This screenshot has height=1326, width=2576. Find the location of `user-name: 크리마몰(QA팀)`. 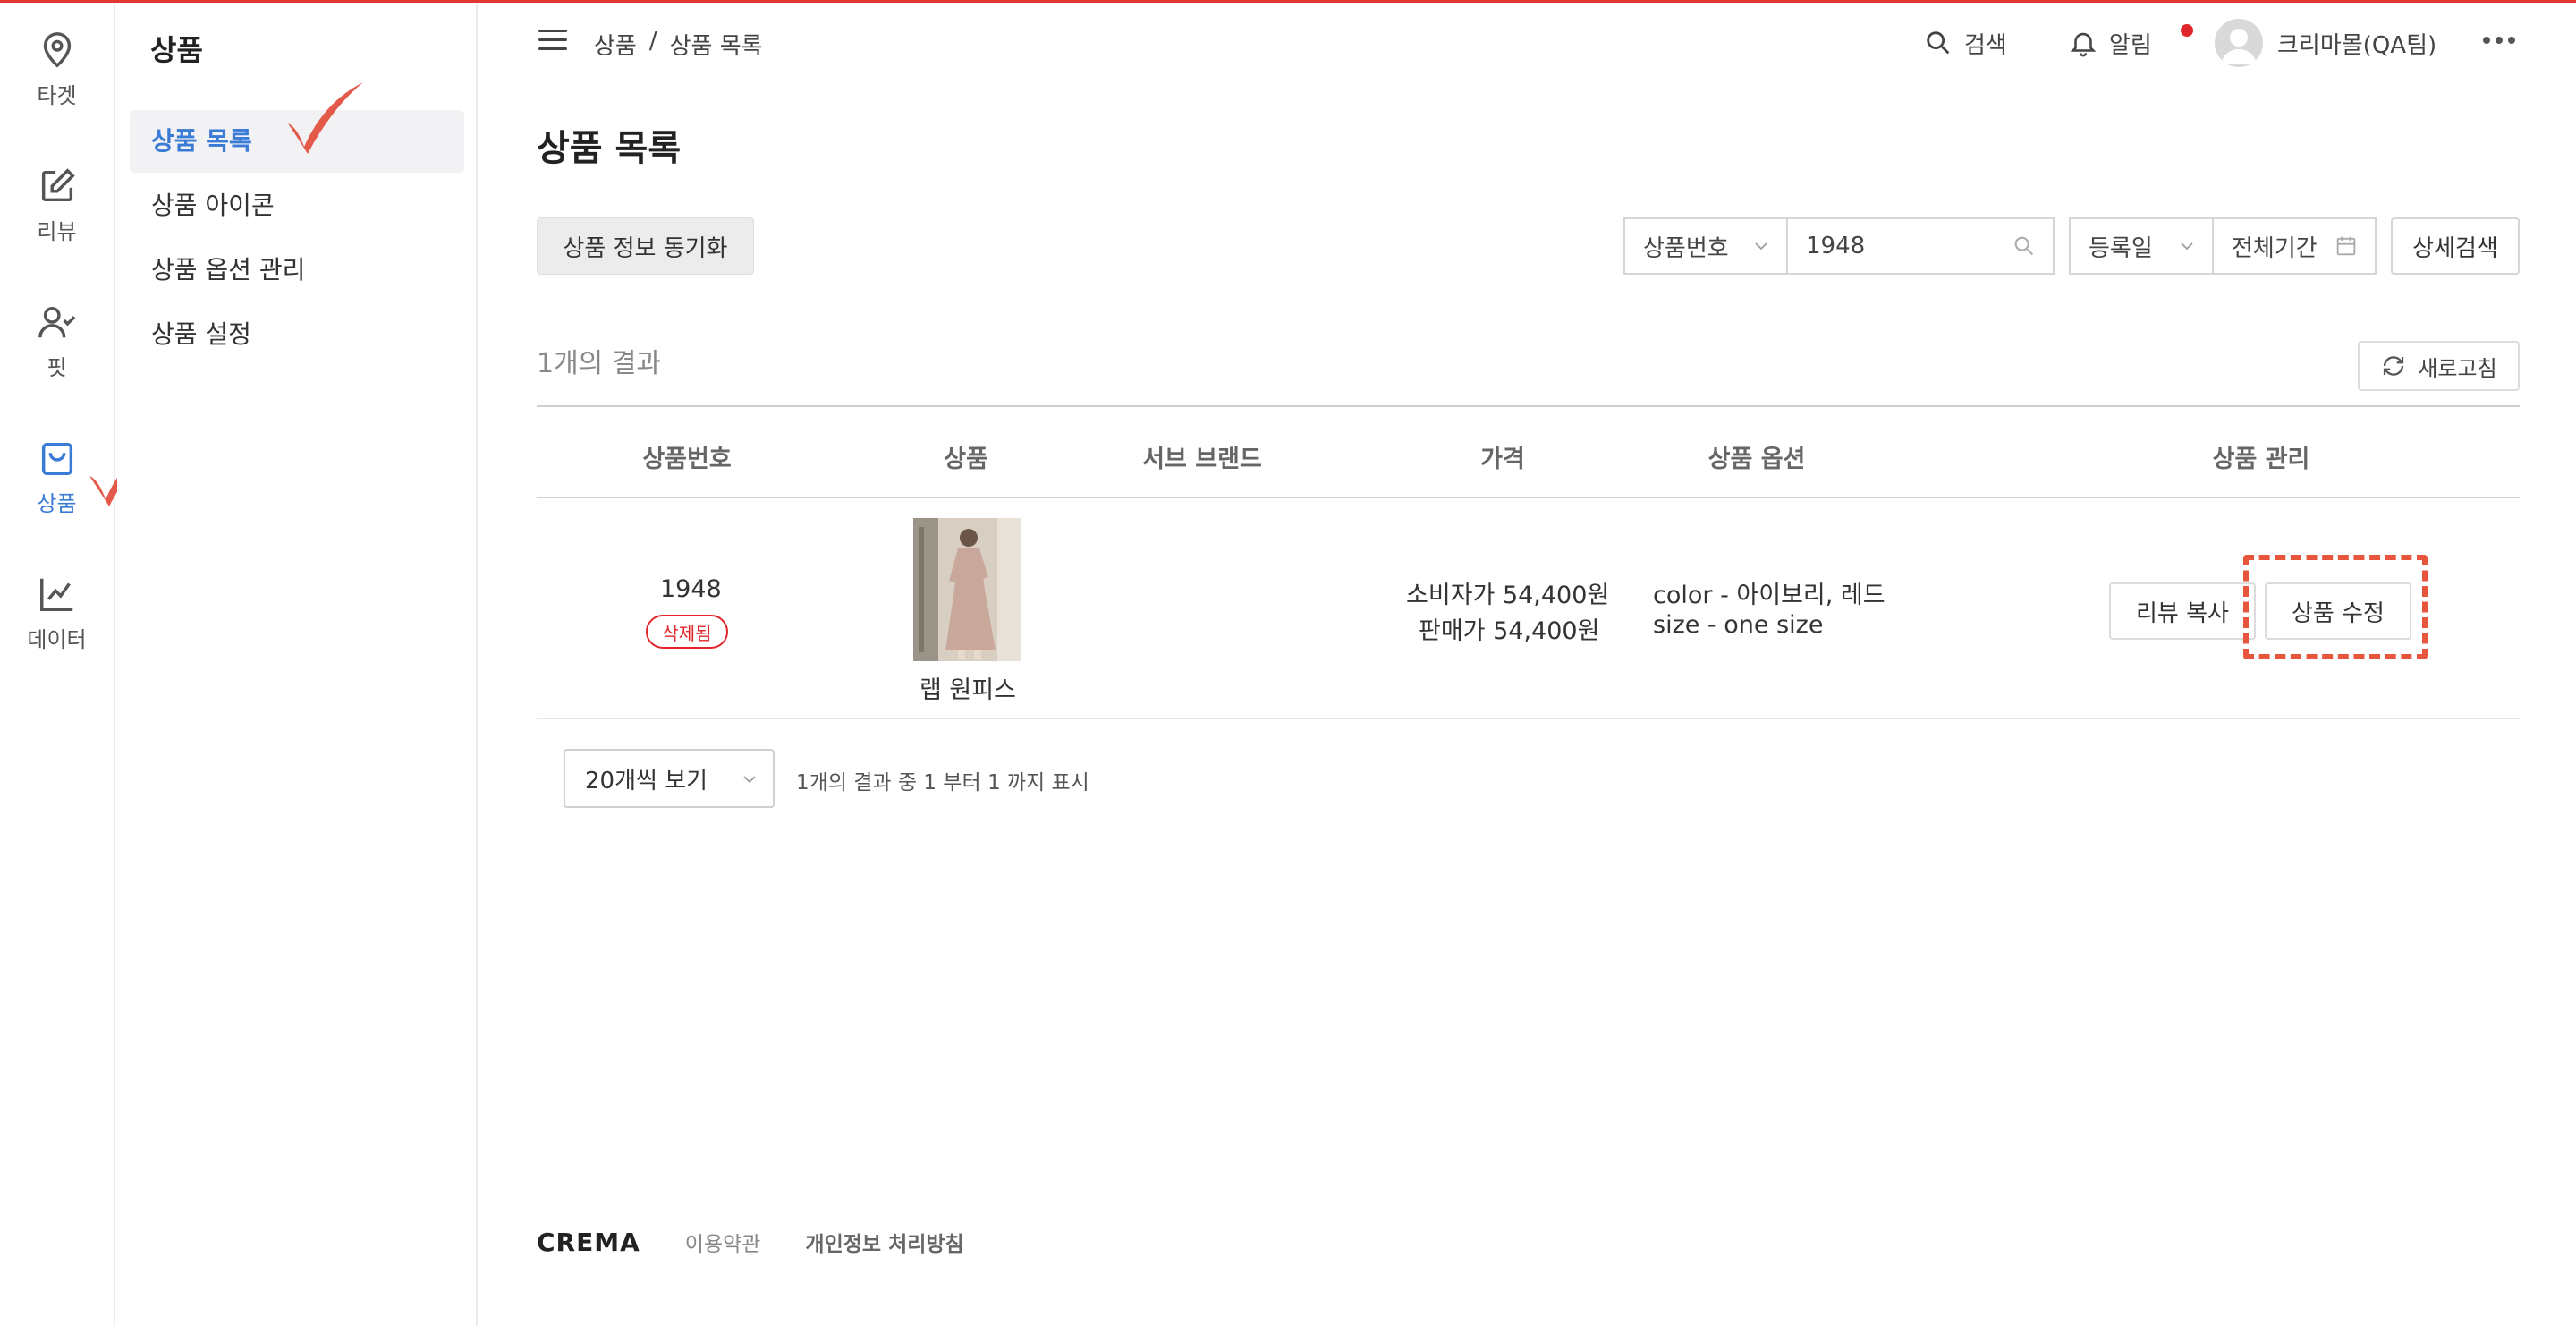

user-name: 크리마몰(QA팀) is located at coordinates (2357, 45).